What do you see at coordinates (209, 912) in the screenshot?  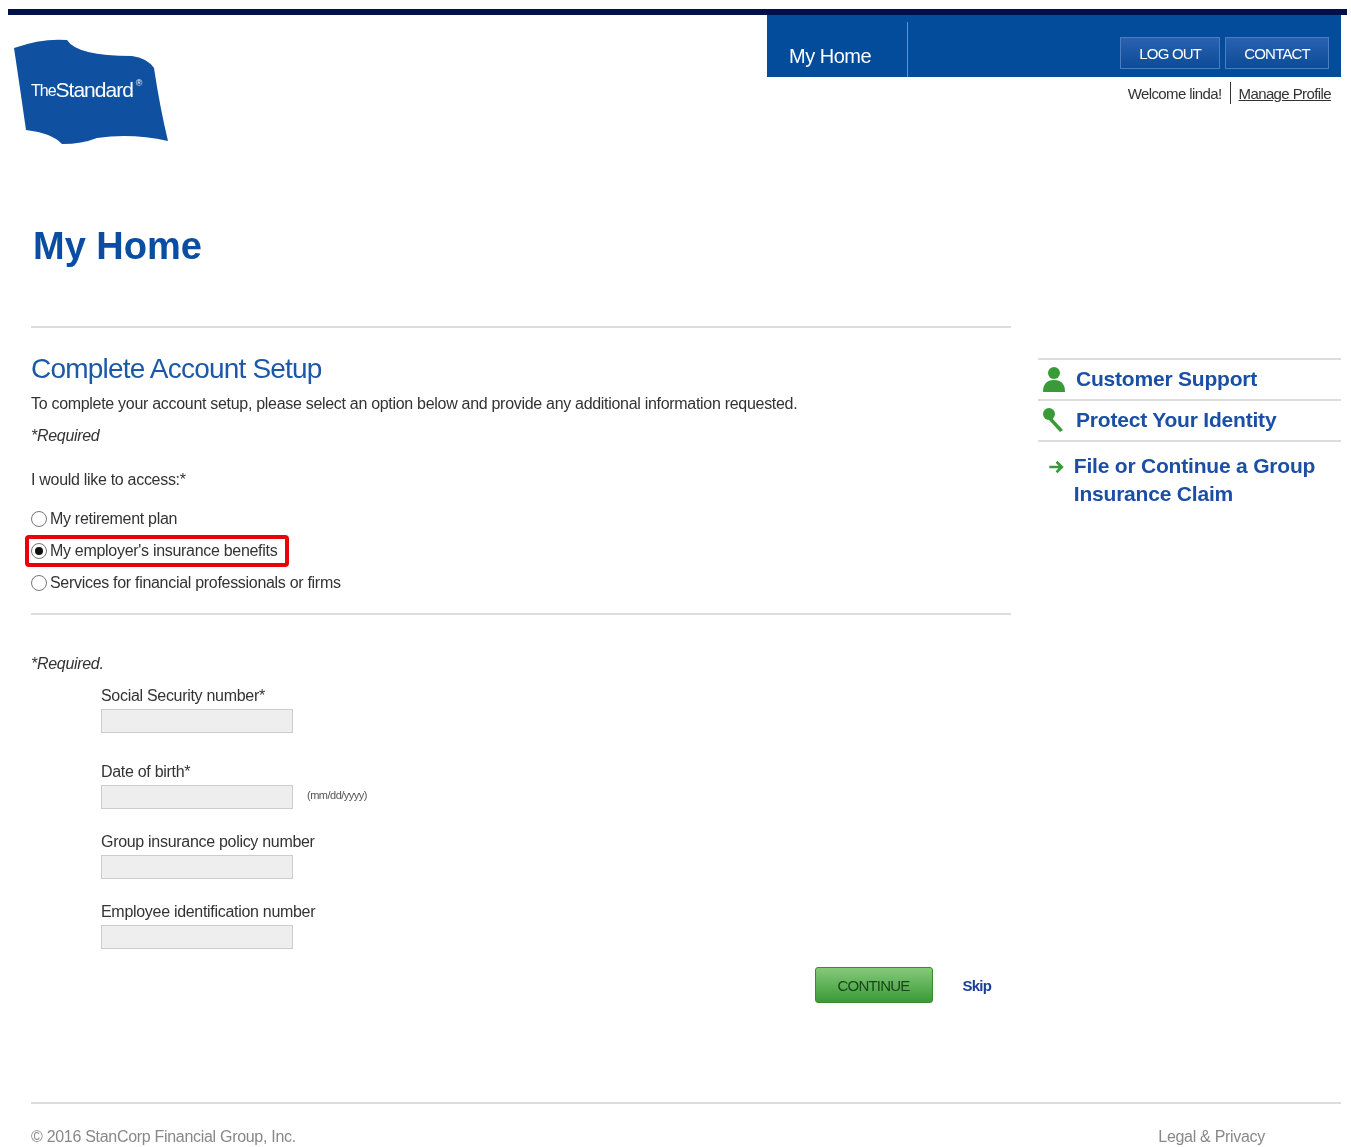 I see `field-label: Employee identification number` at bounding box center [209, 912].